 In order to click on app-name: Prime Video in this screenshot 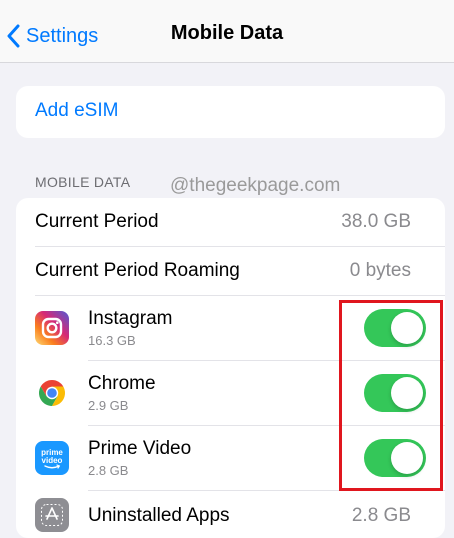, I will do `click(140, 448)`.